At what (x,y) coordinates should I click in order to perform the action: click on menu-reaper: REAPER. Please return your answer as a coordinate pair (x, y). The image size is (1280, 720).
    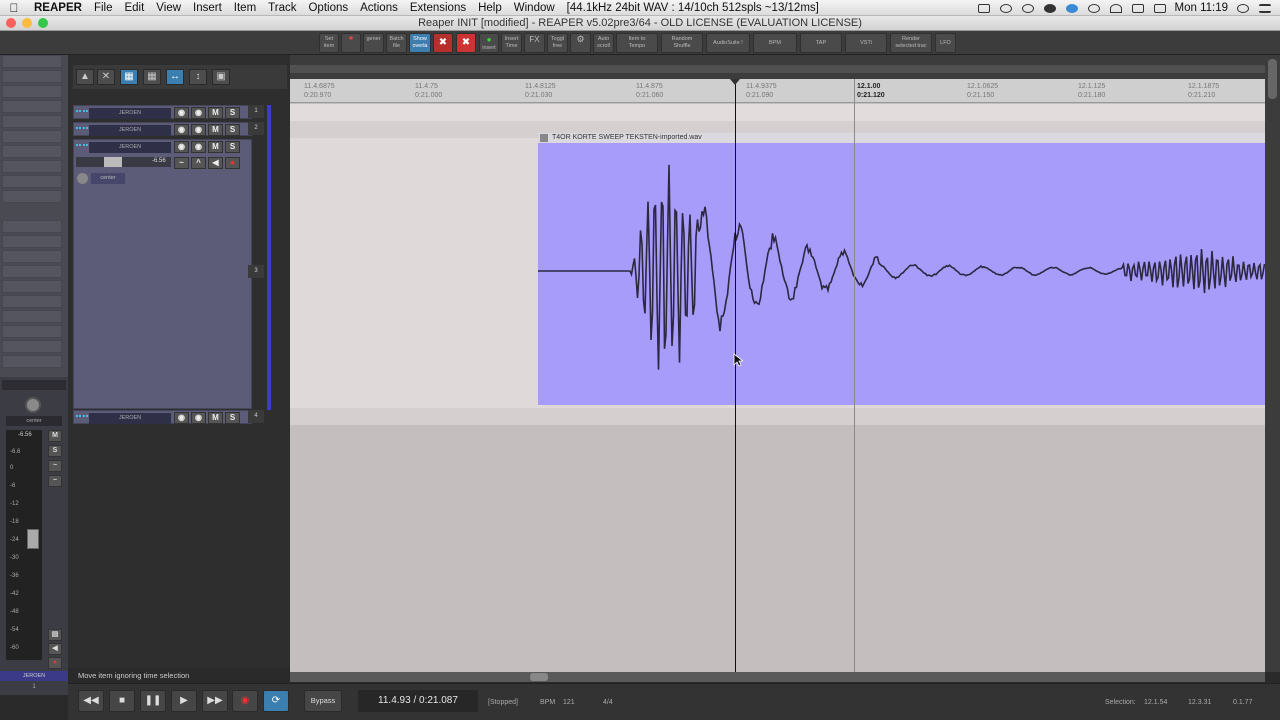
    Looking at the image, I should click on (58, 8).